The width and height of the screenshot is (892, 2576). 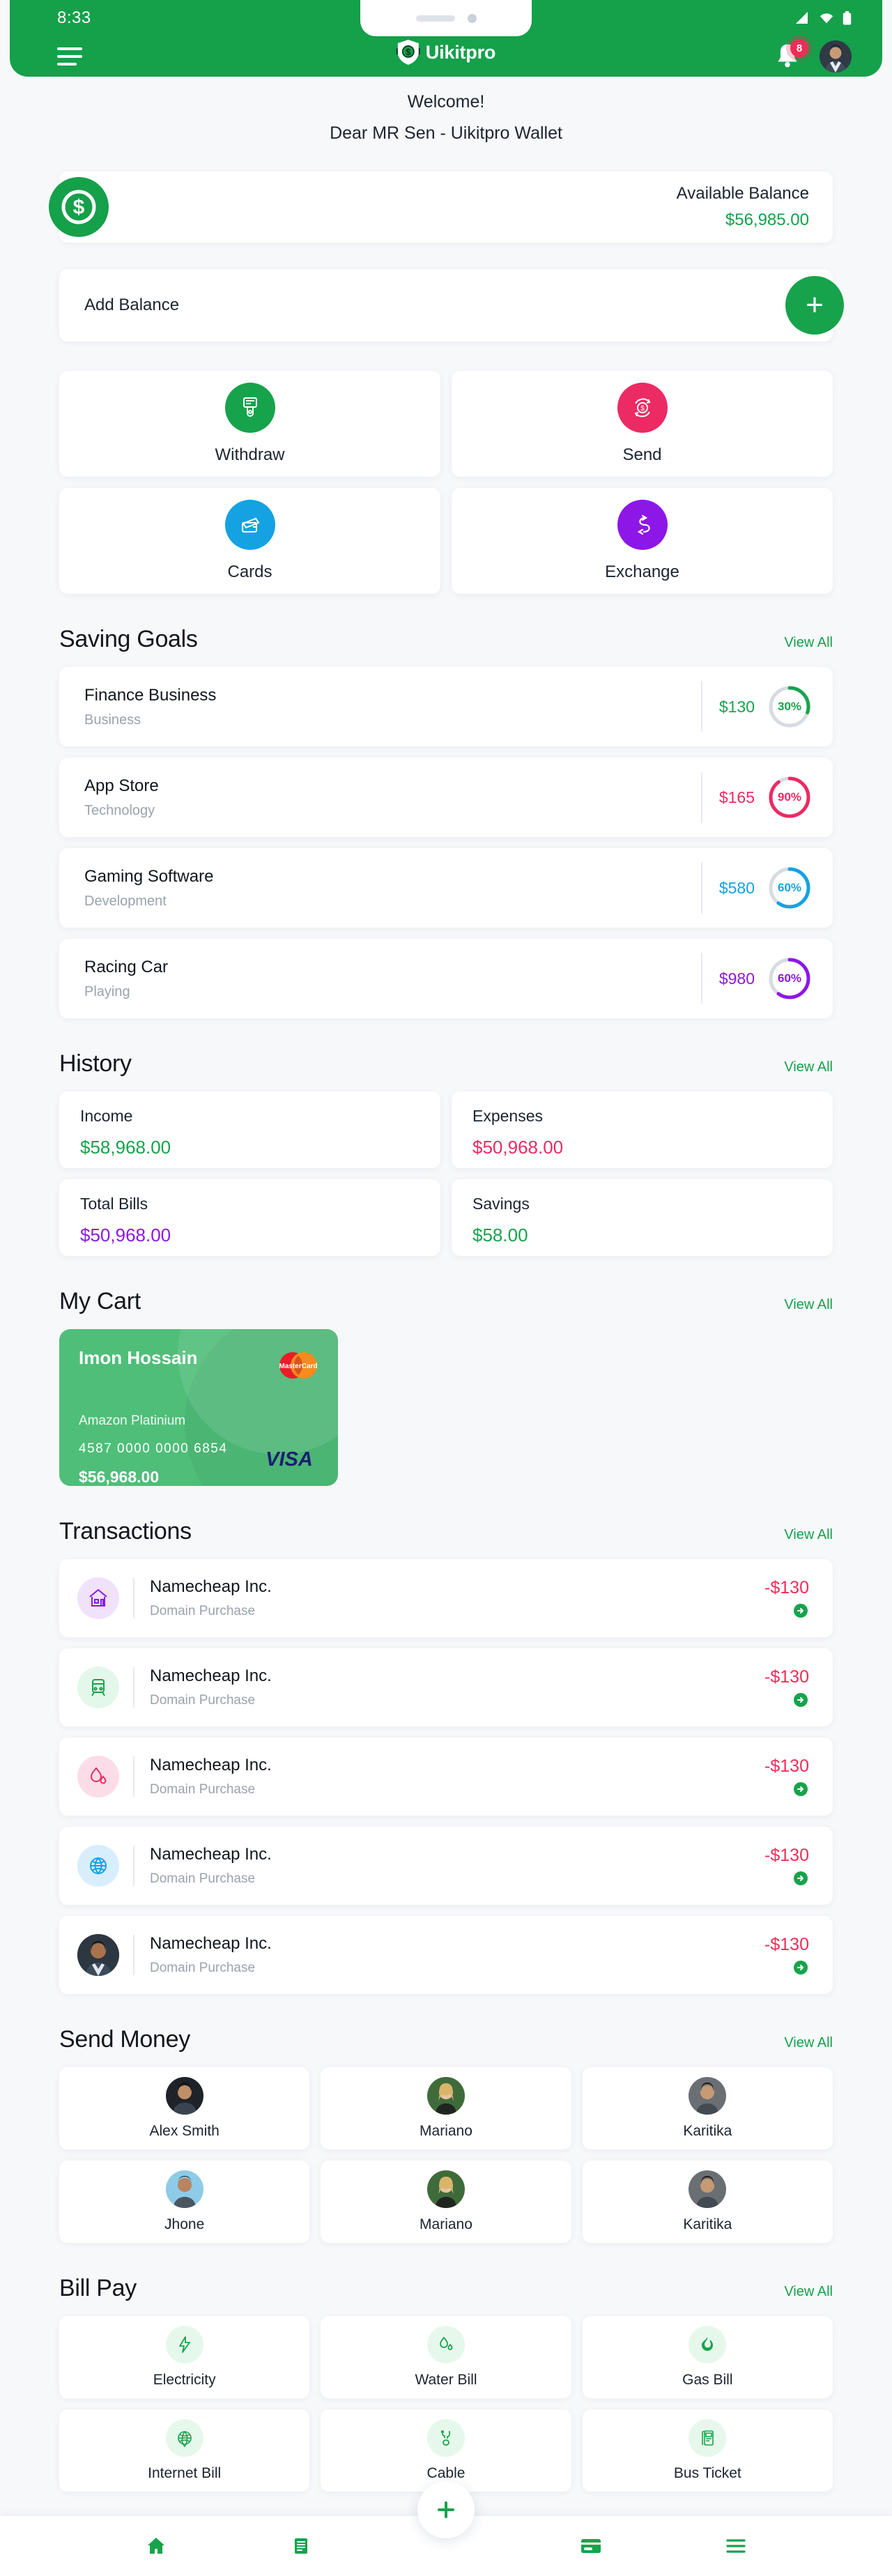 What do you see at coordinates (736, 2546) in the screenshot?
I see `nav-menu` at bounding box center [736, 2546].